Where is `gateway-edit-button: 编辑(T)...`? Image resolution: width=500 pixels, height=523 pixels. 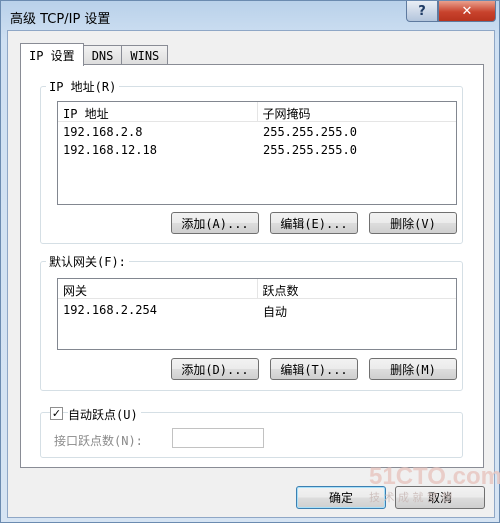 gateway-edit-button: 编辑(T)... is located at coordinates (314, 369).